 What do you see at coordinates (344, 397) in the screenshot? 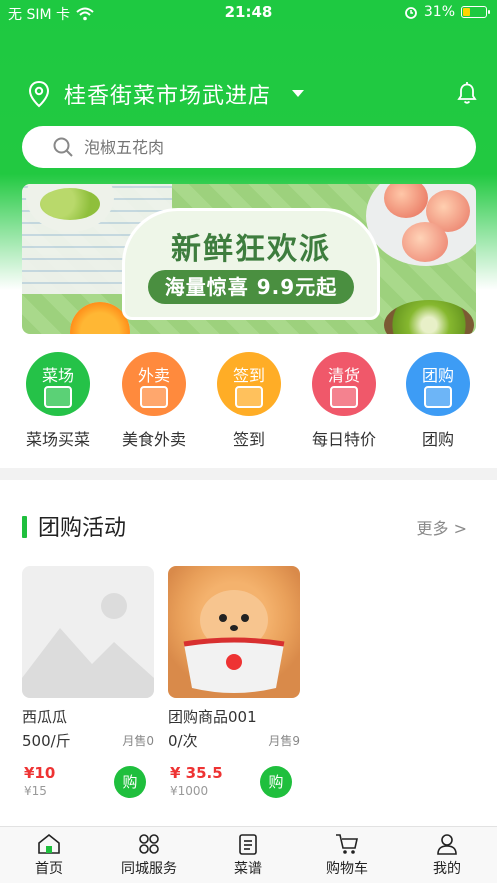
I see `price-tag-icon` at bounding box center [344, 397].